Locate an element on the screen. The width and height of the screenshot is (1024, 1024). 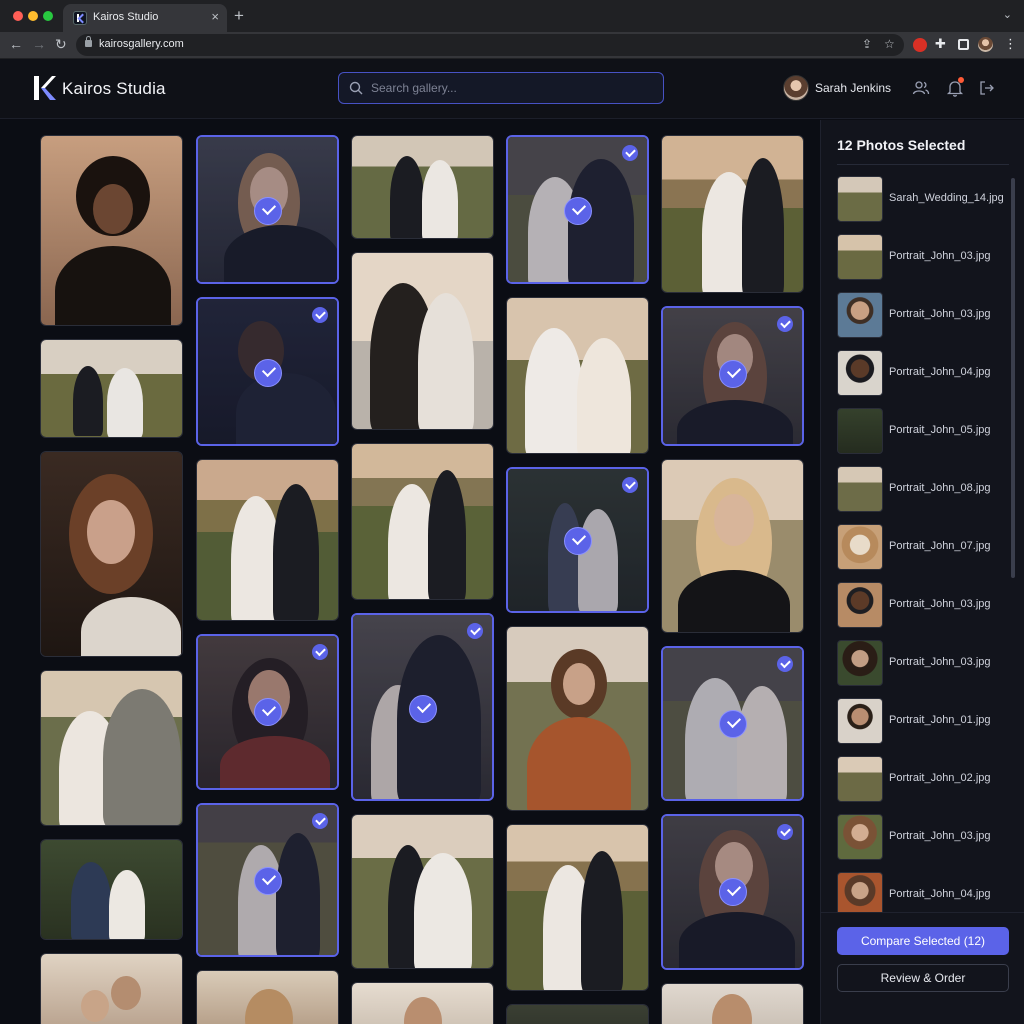
compare-selected-button: Compare Selected (12) is located at coordinates (923, 941).